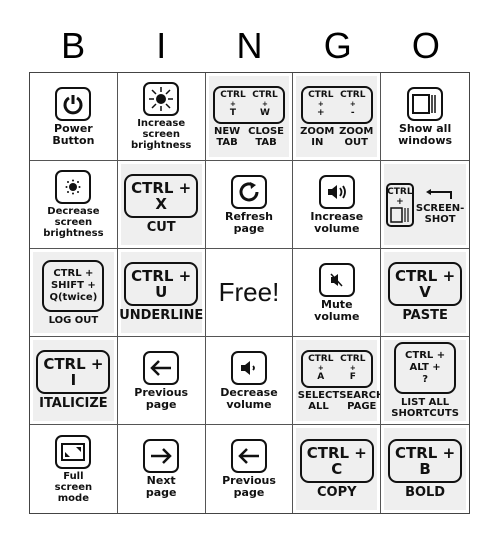 The width and height of the screenshot is (500, 544). I want to click on key-letter: F, so click(352, 376).